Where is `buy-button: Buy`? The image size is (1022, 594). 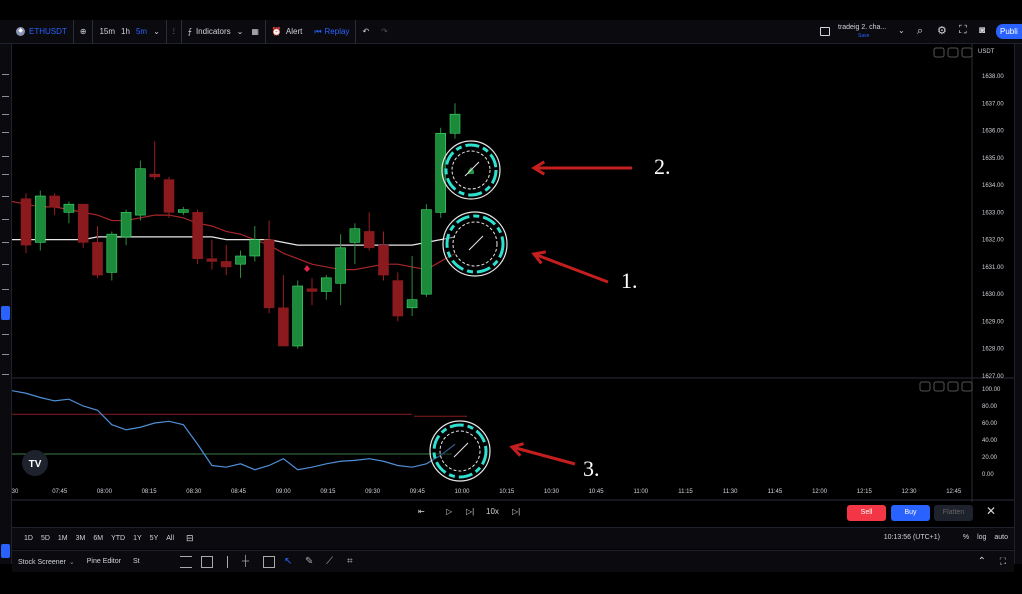 buy-button: Buy is located at coordinates (910, 513).